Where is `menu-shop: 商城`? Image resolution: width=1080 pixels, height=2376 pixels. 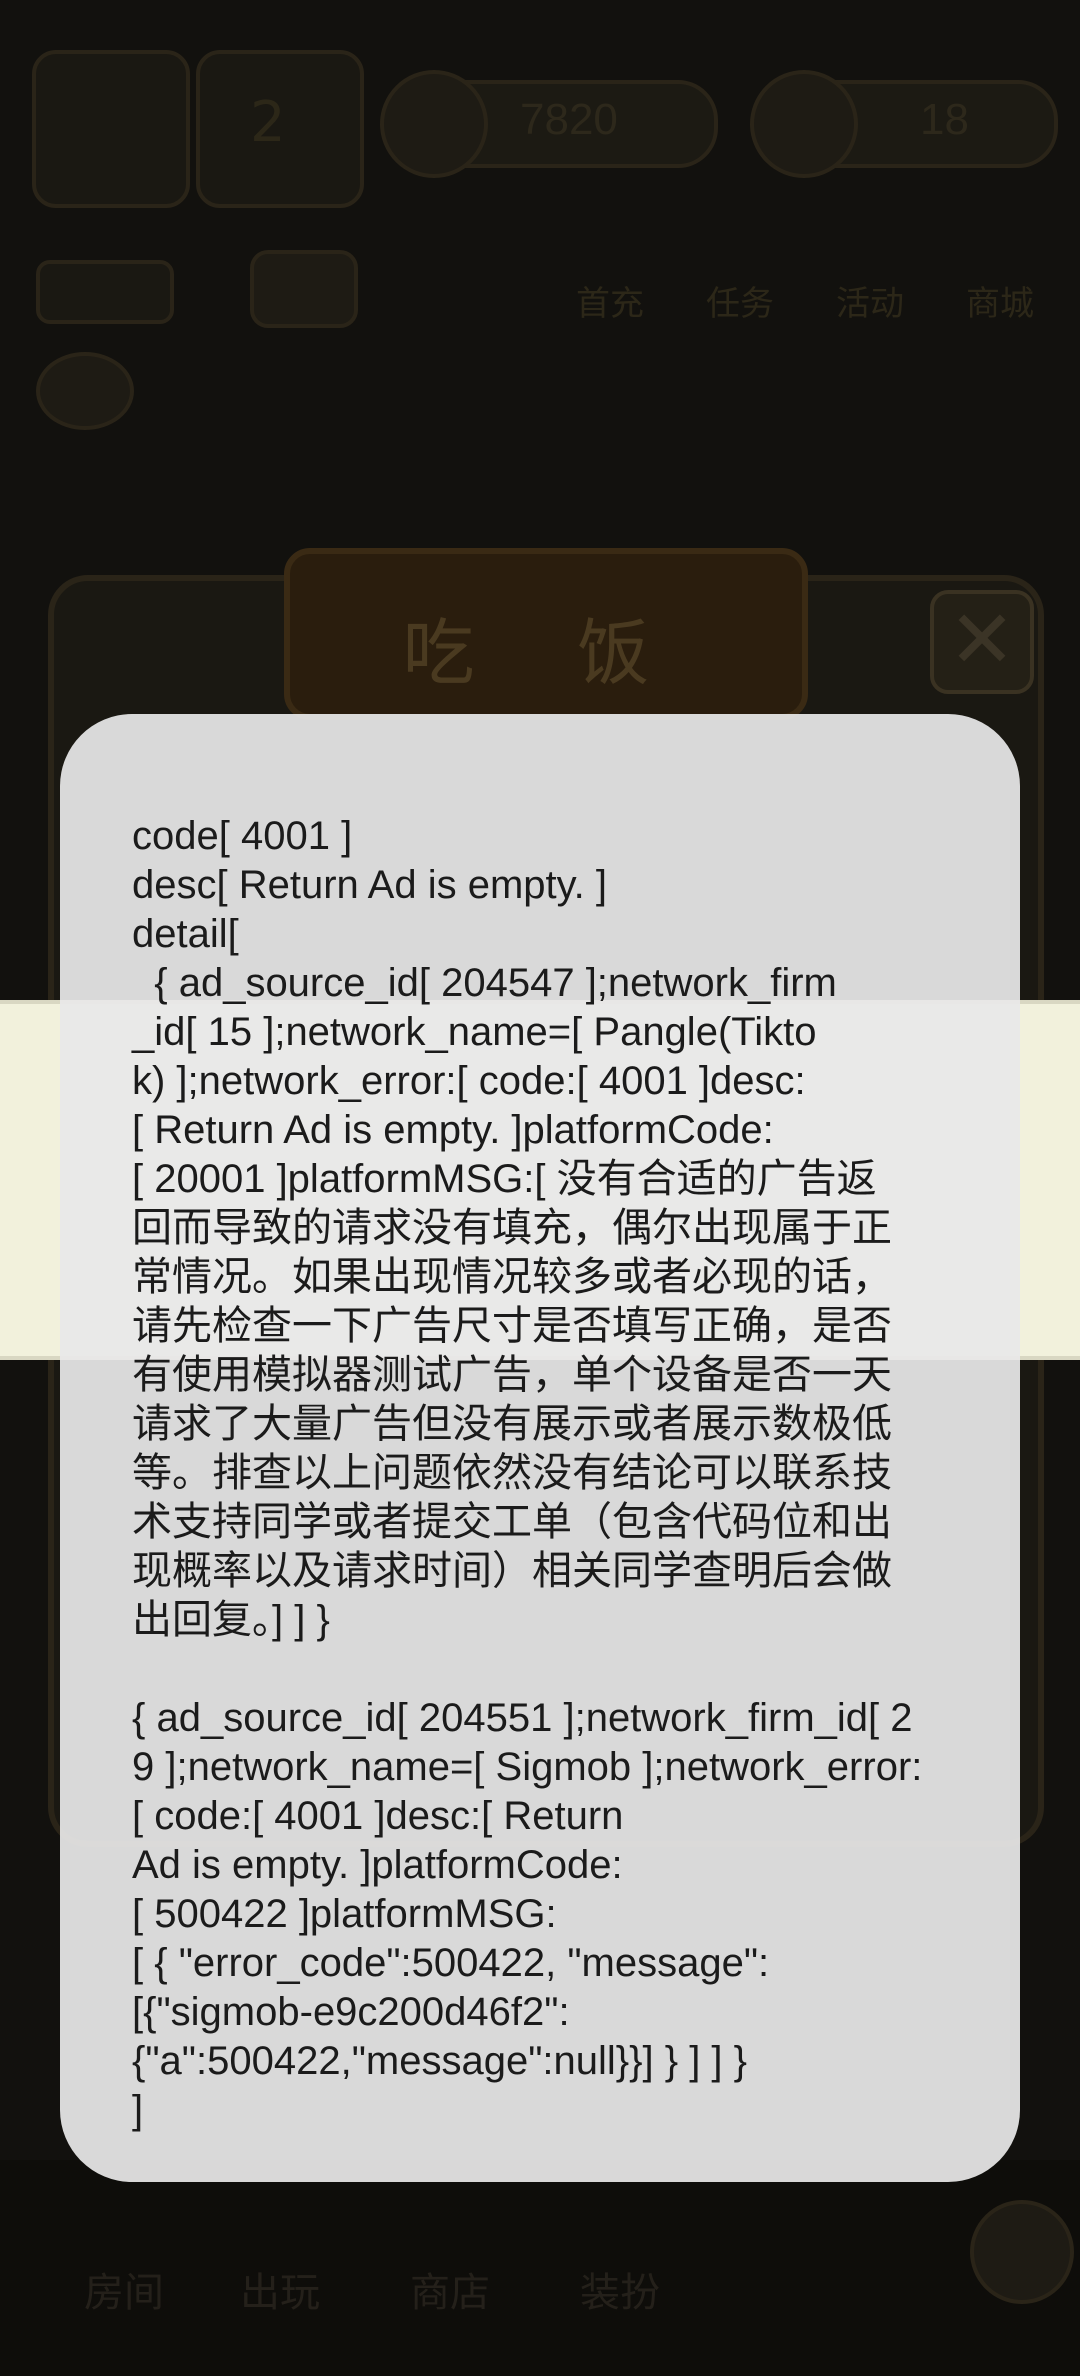 menu-shop: 商城 is located at coordinates (1000, 300).